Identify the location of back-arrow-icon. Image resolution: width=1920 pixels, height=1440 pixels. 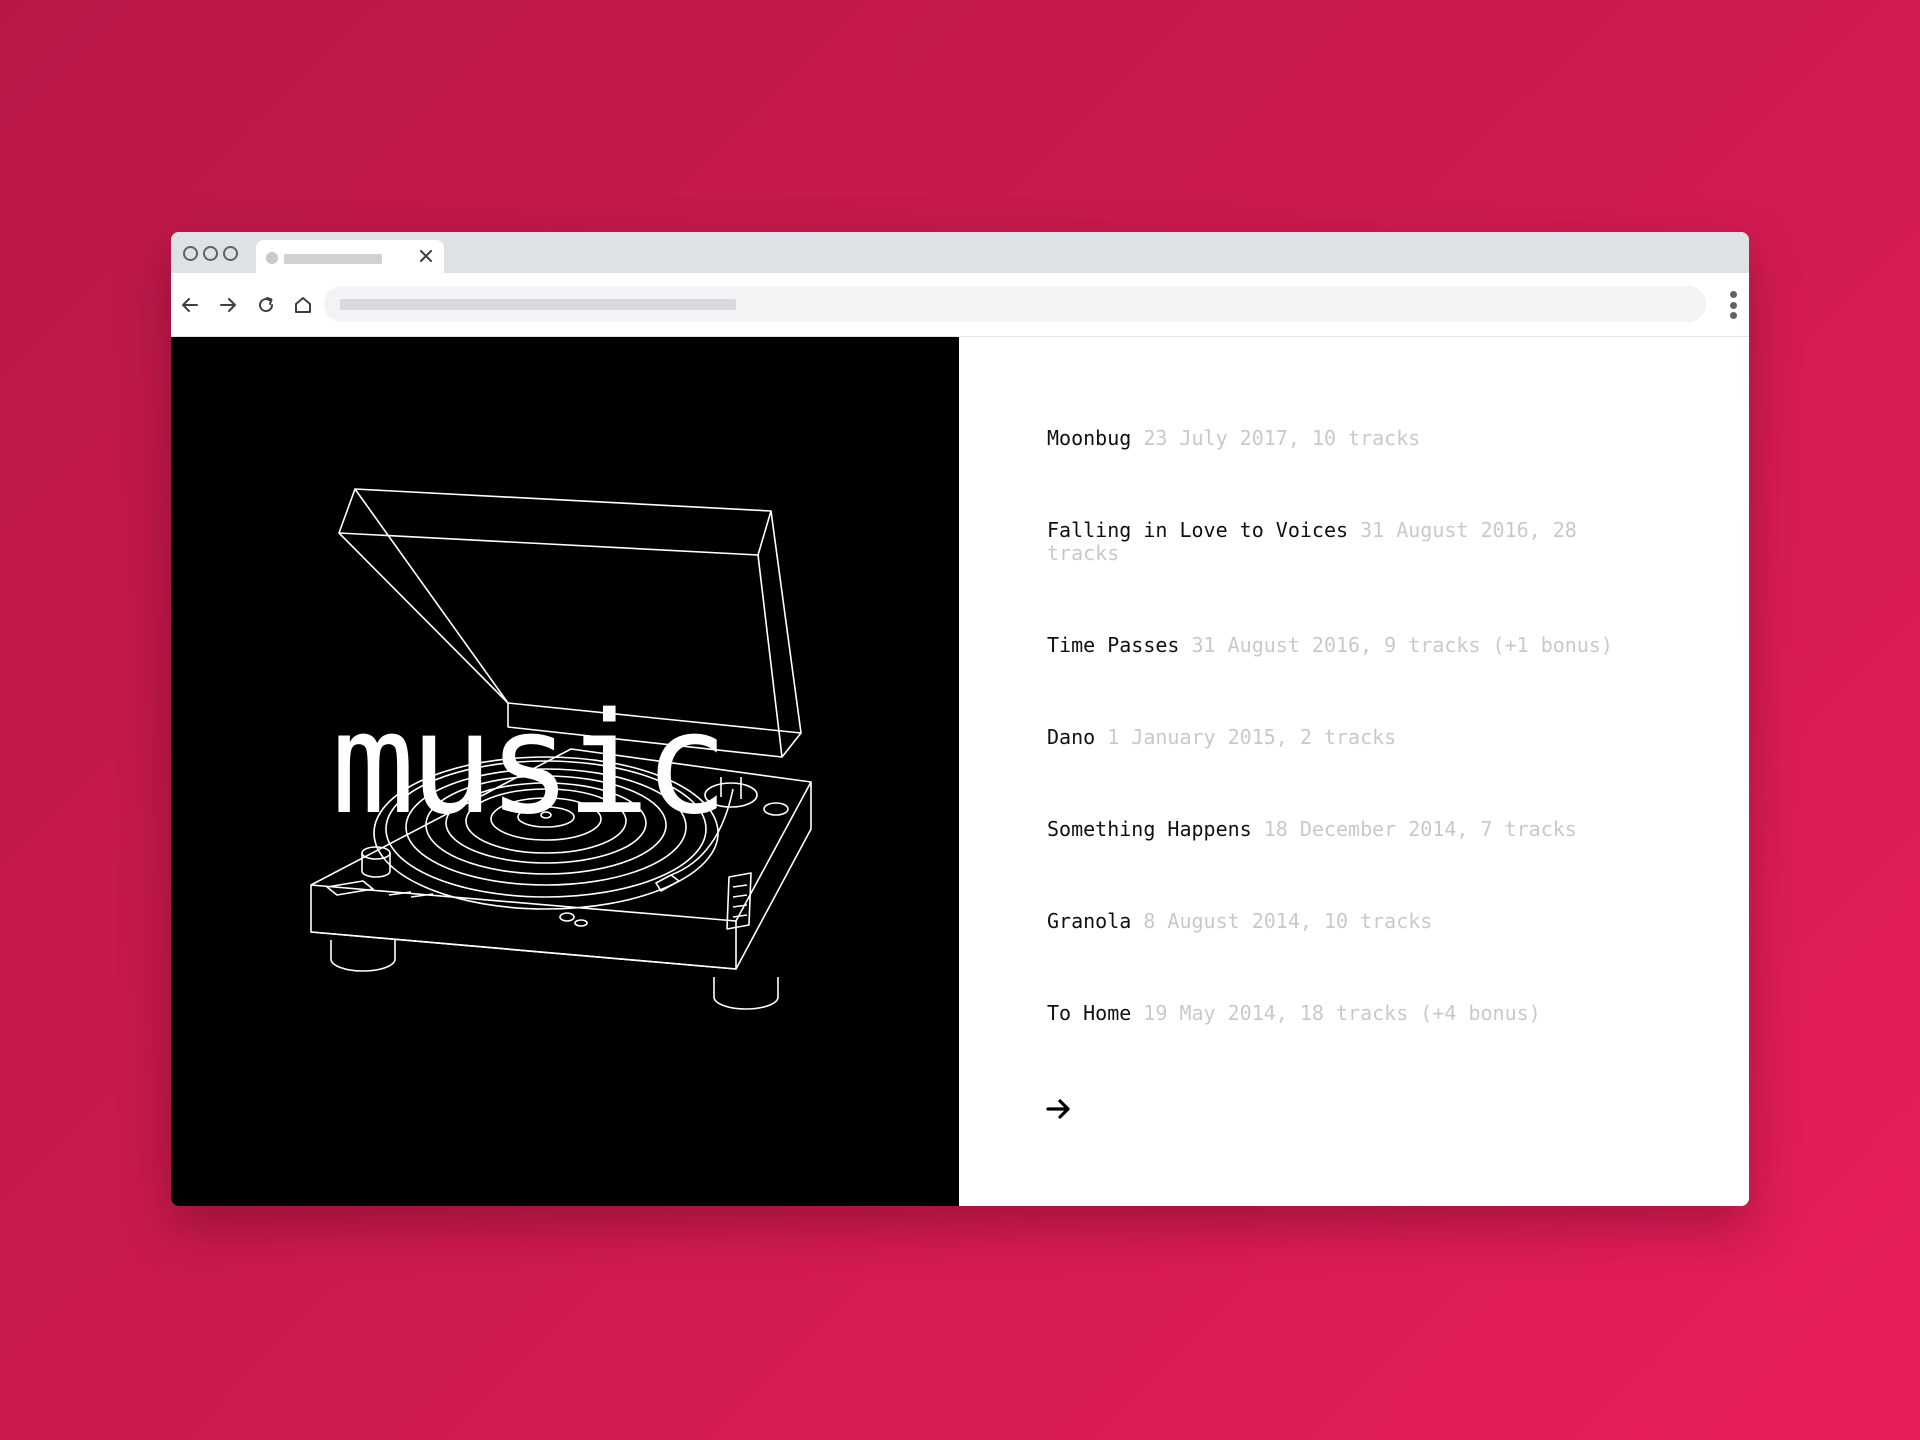
(190, 305).